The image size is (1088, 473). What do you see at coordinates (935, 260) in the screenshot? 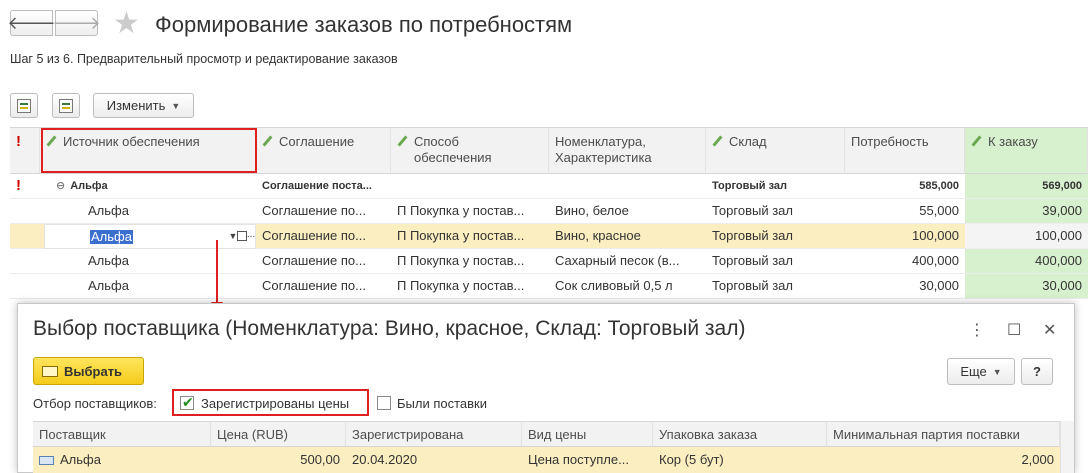
I see `row-need: 400,000` at bounding box center [935, 260].